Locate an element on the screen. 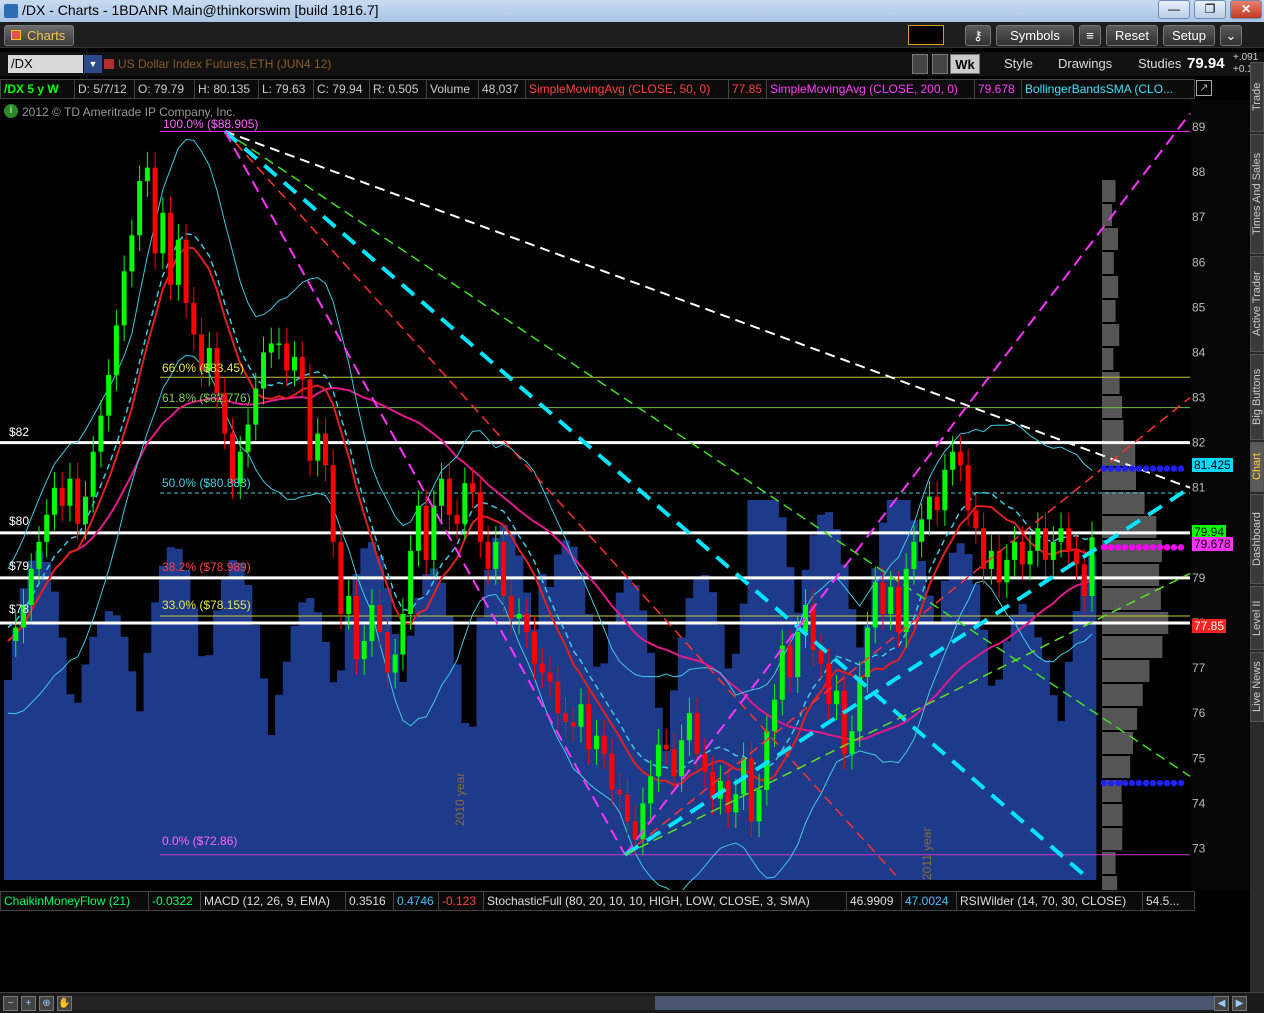 The image size is (1264, 1013). scroll-thumb is located at coordinates (935, 1003).